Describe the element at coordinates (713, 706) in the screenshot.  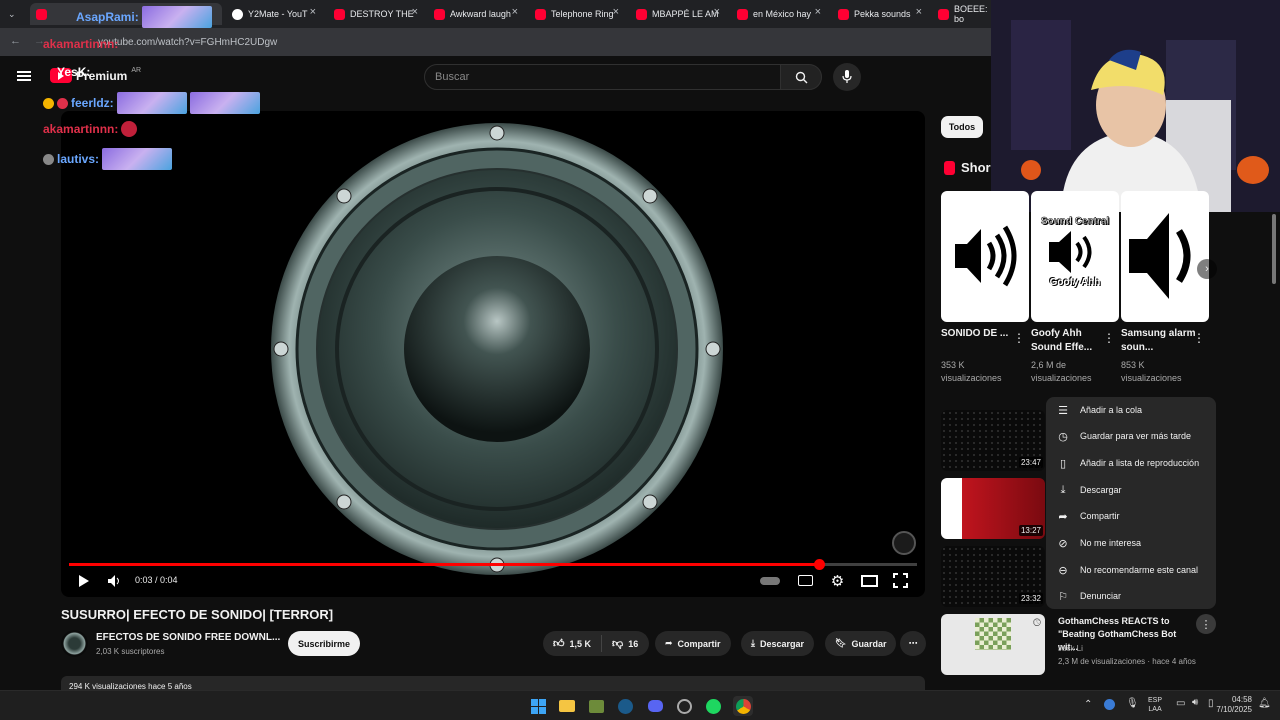
I see `spotify-button` at that location.